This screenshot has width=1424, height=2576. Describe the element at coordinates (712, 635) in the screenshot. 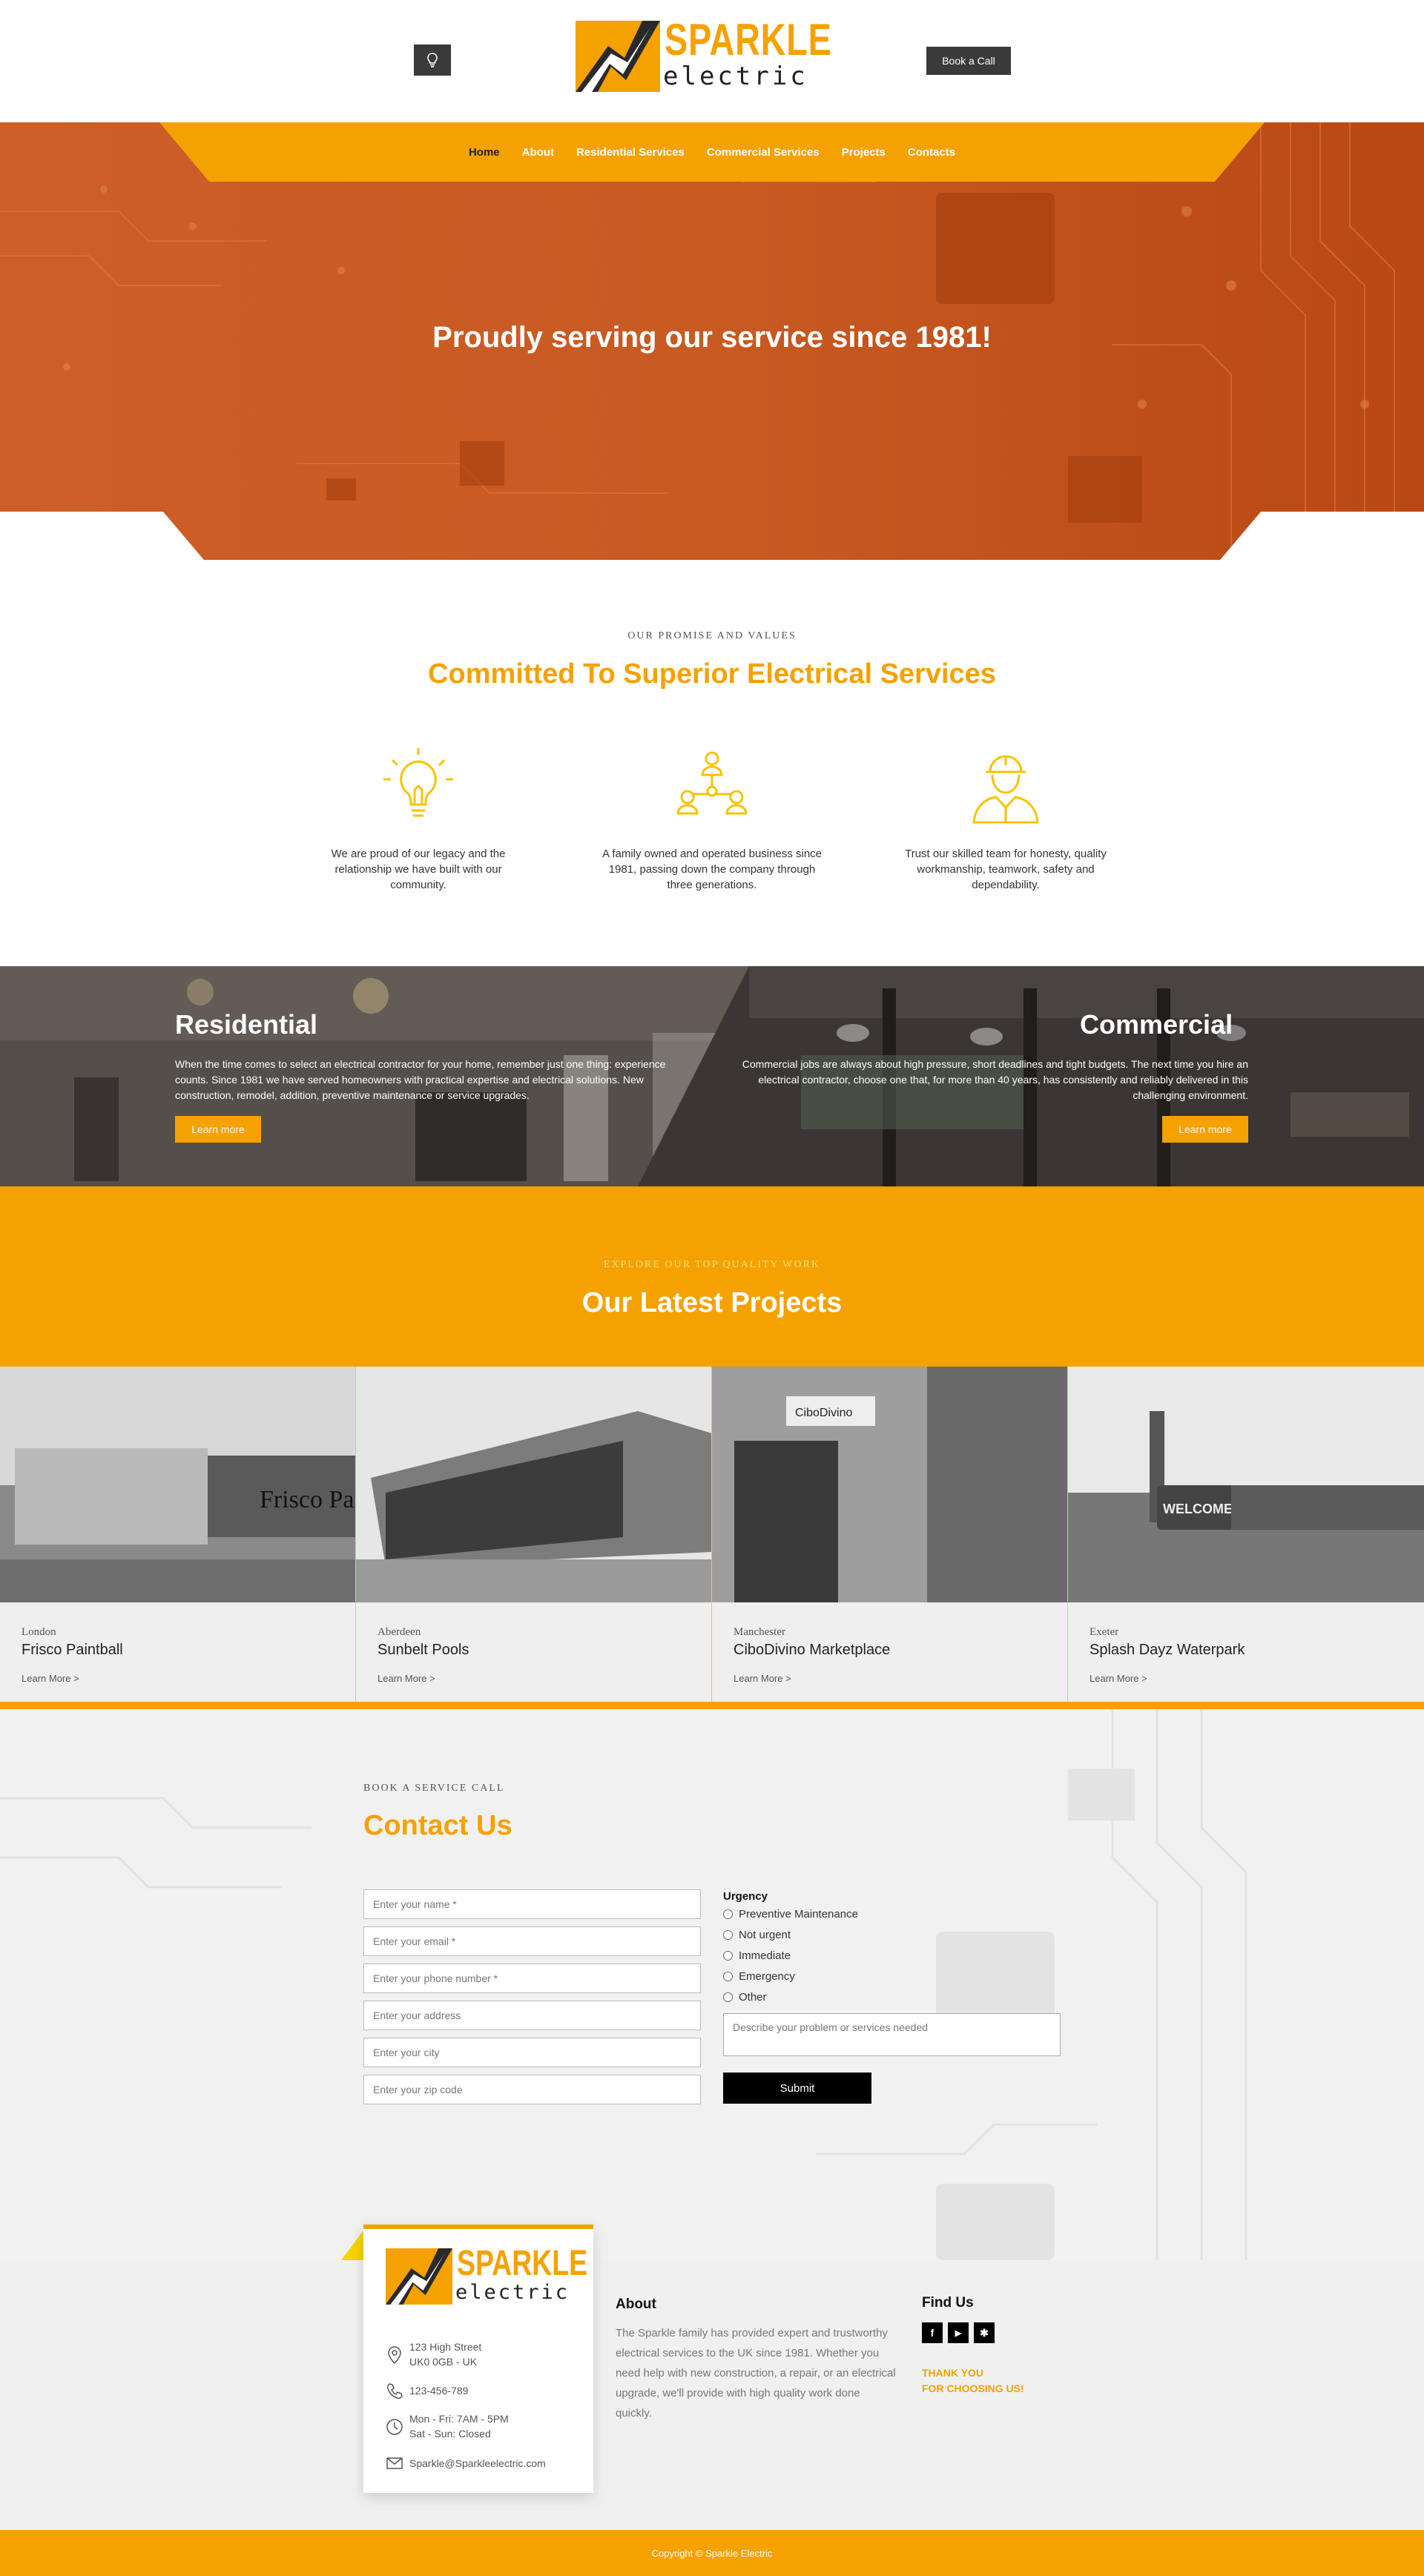

I see `values-eyebrow: OUR PROMISE AND VALUES` at that location.